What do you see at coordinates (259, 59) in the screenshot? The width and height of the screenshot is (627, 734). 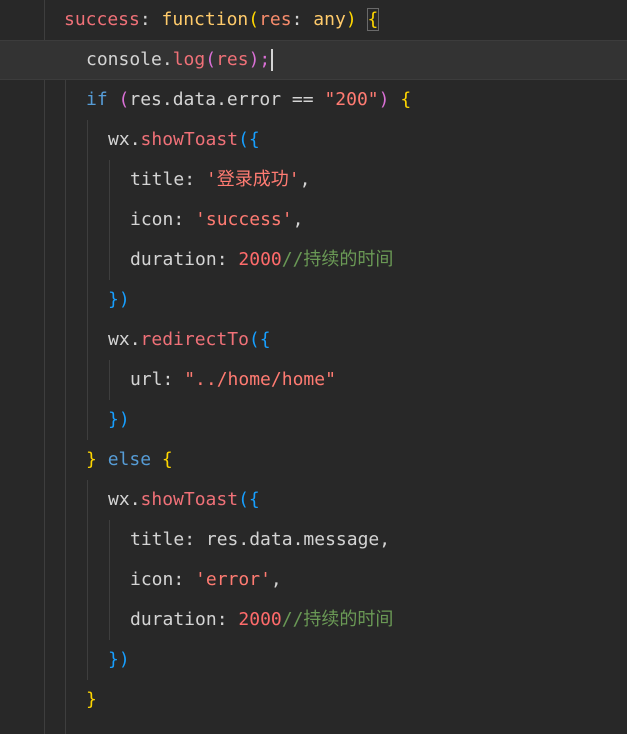 I see `code-token: );` at bounding box center [259, 59].